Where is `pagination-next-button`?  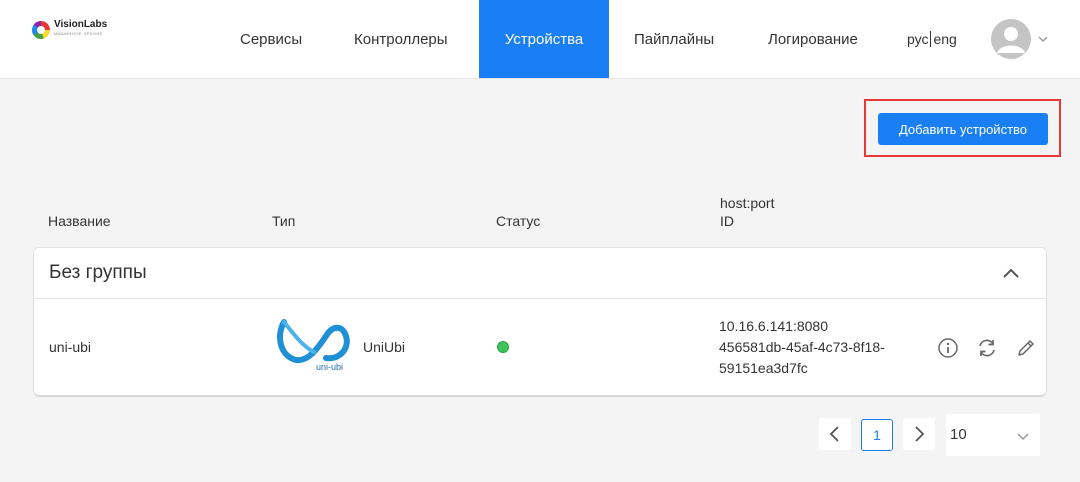 pagination-next-button is located at coordinates (919, 434).